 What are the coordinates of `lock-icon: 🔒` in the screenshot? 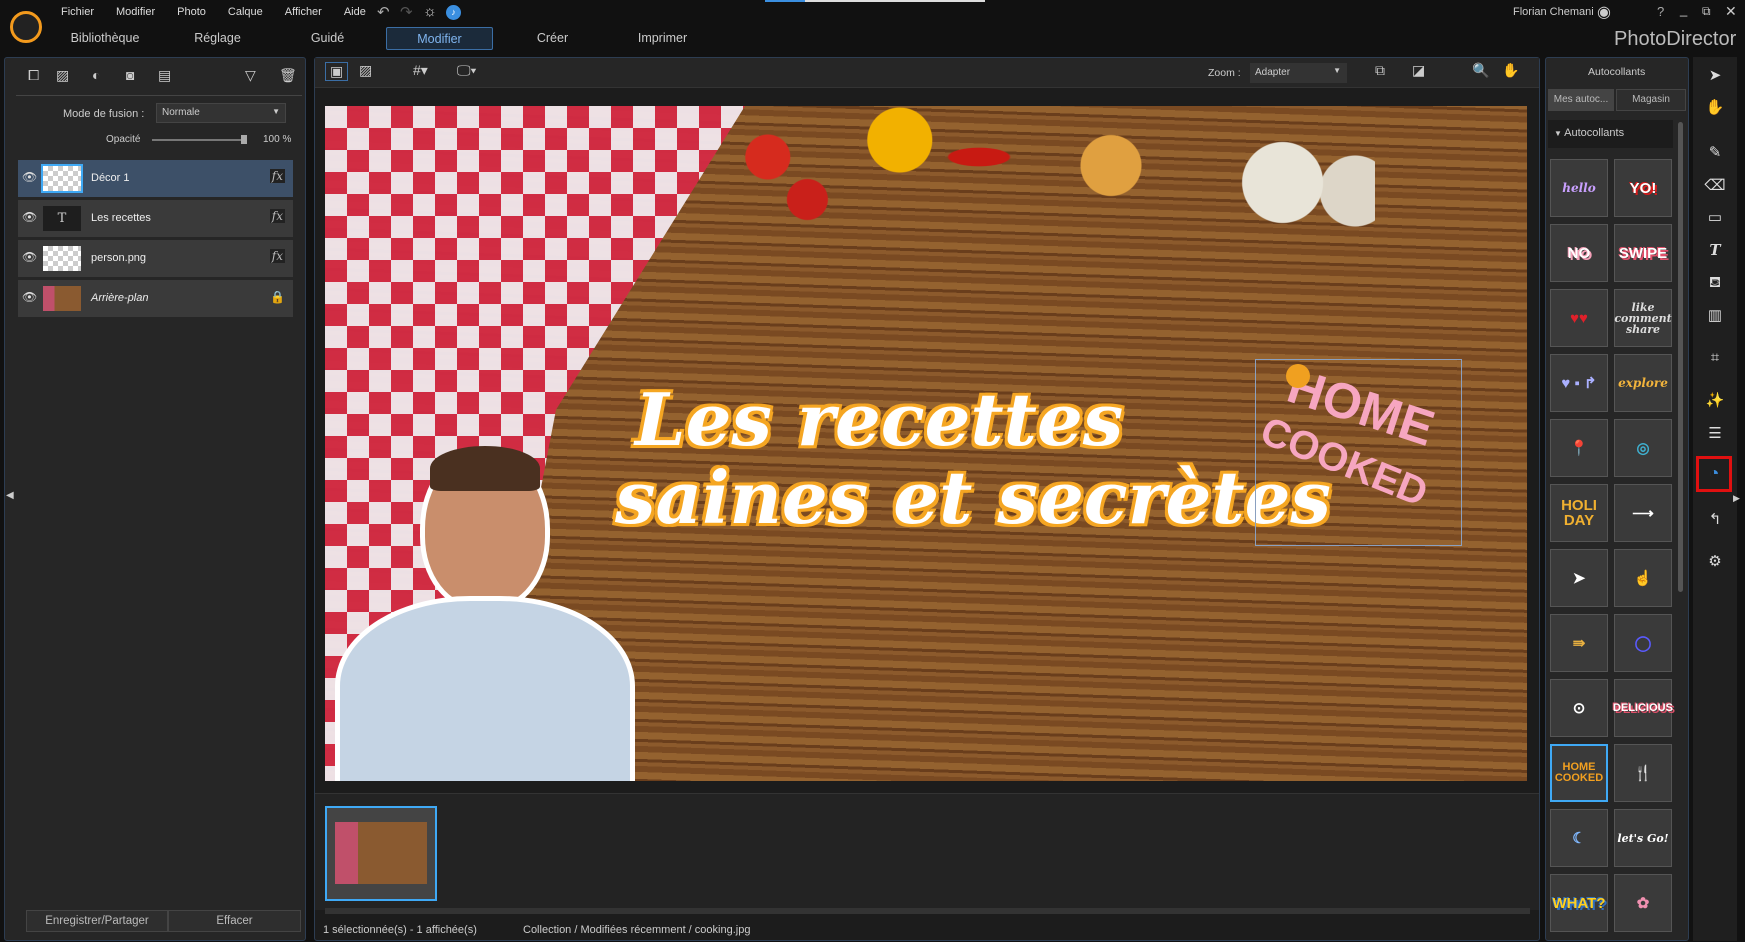 It's located at (277, 297).